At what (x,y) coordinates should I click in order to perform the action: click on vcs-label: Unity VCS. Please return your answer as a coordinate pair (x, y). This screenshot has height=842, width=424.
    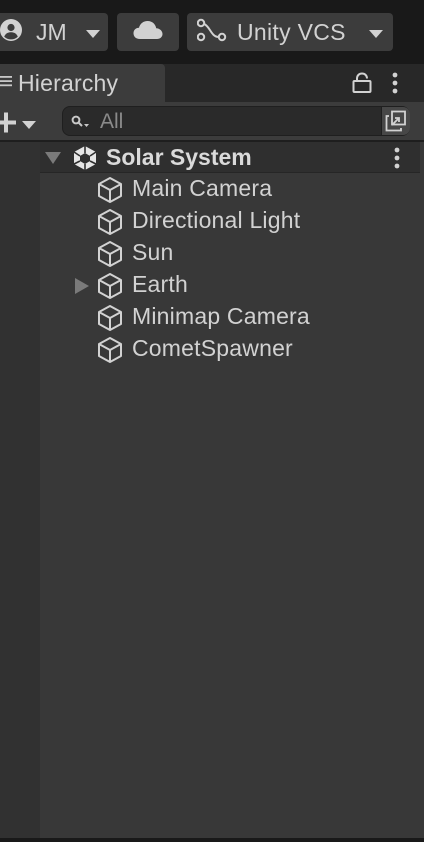
    Looking at the image, I should click on (291, 31).